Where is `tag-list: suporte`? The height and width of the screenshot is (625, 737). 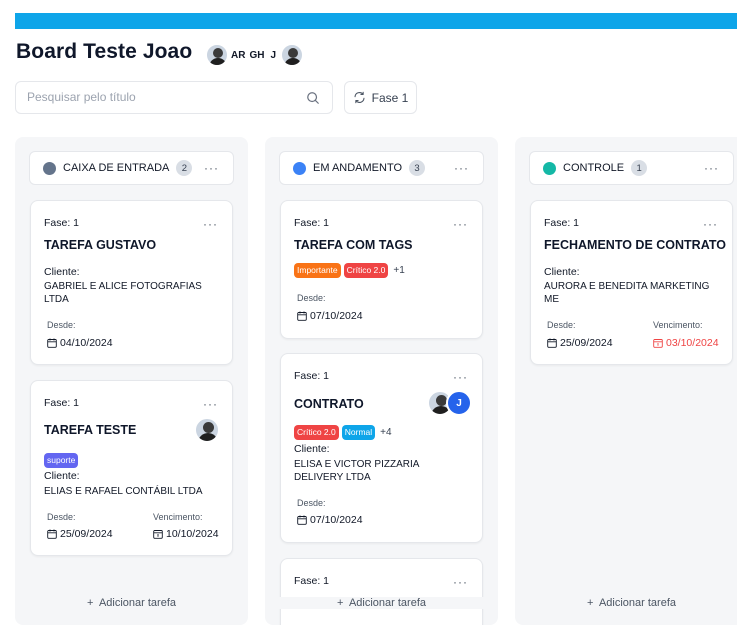 tag-list: suporte is located at coordinates (61, 460).